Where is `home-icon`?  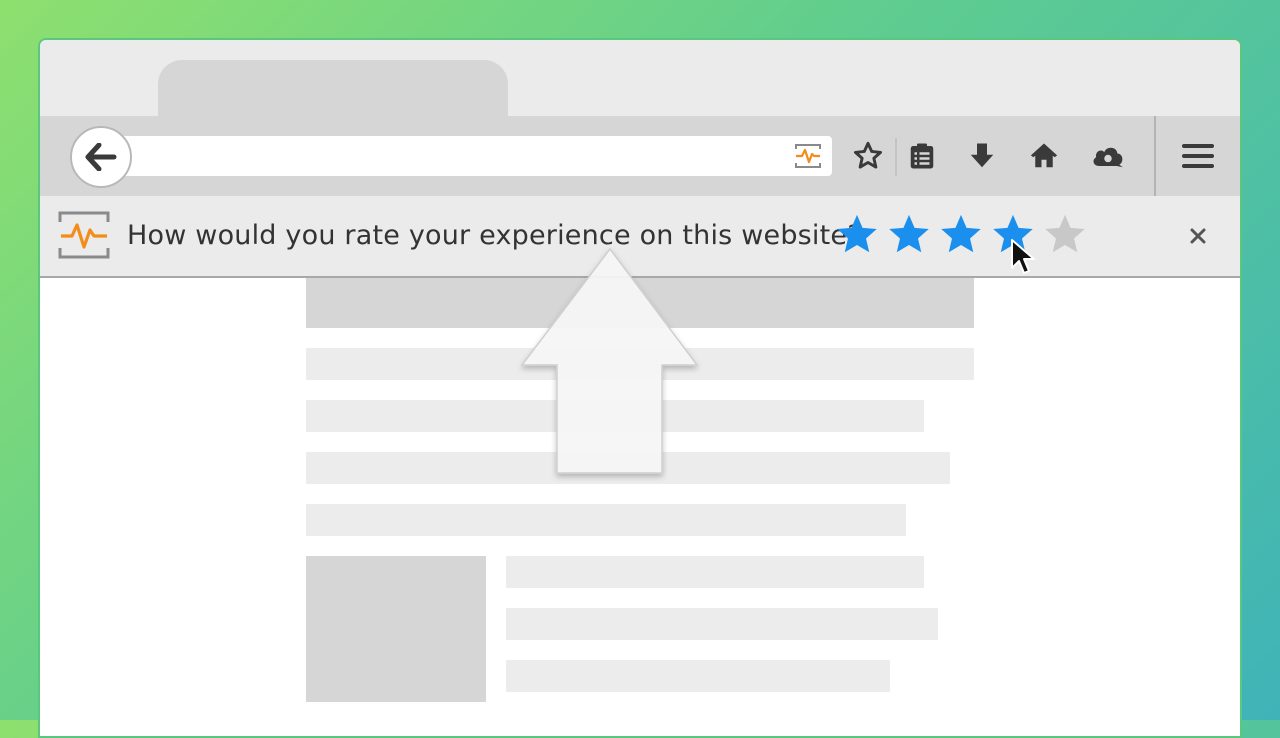 home-icon is located at coordinates (1044, 155).